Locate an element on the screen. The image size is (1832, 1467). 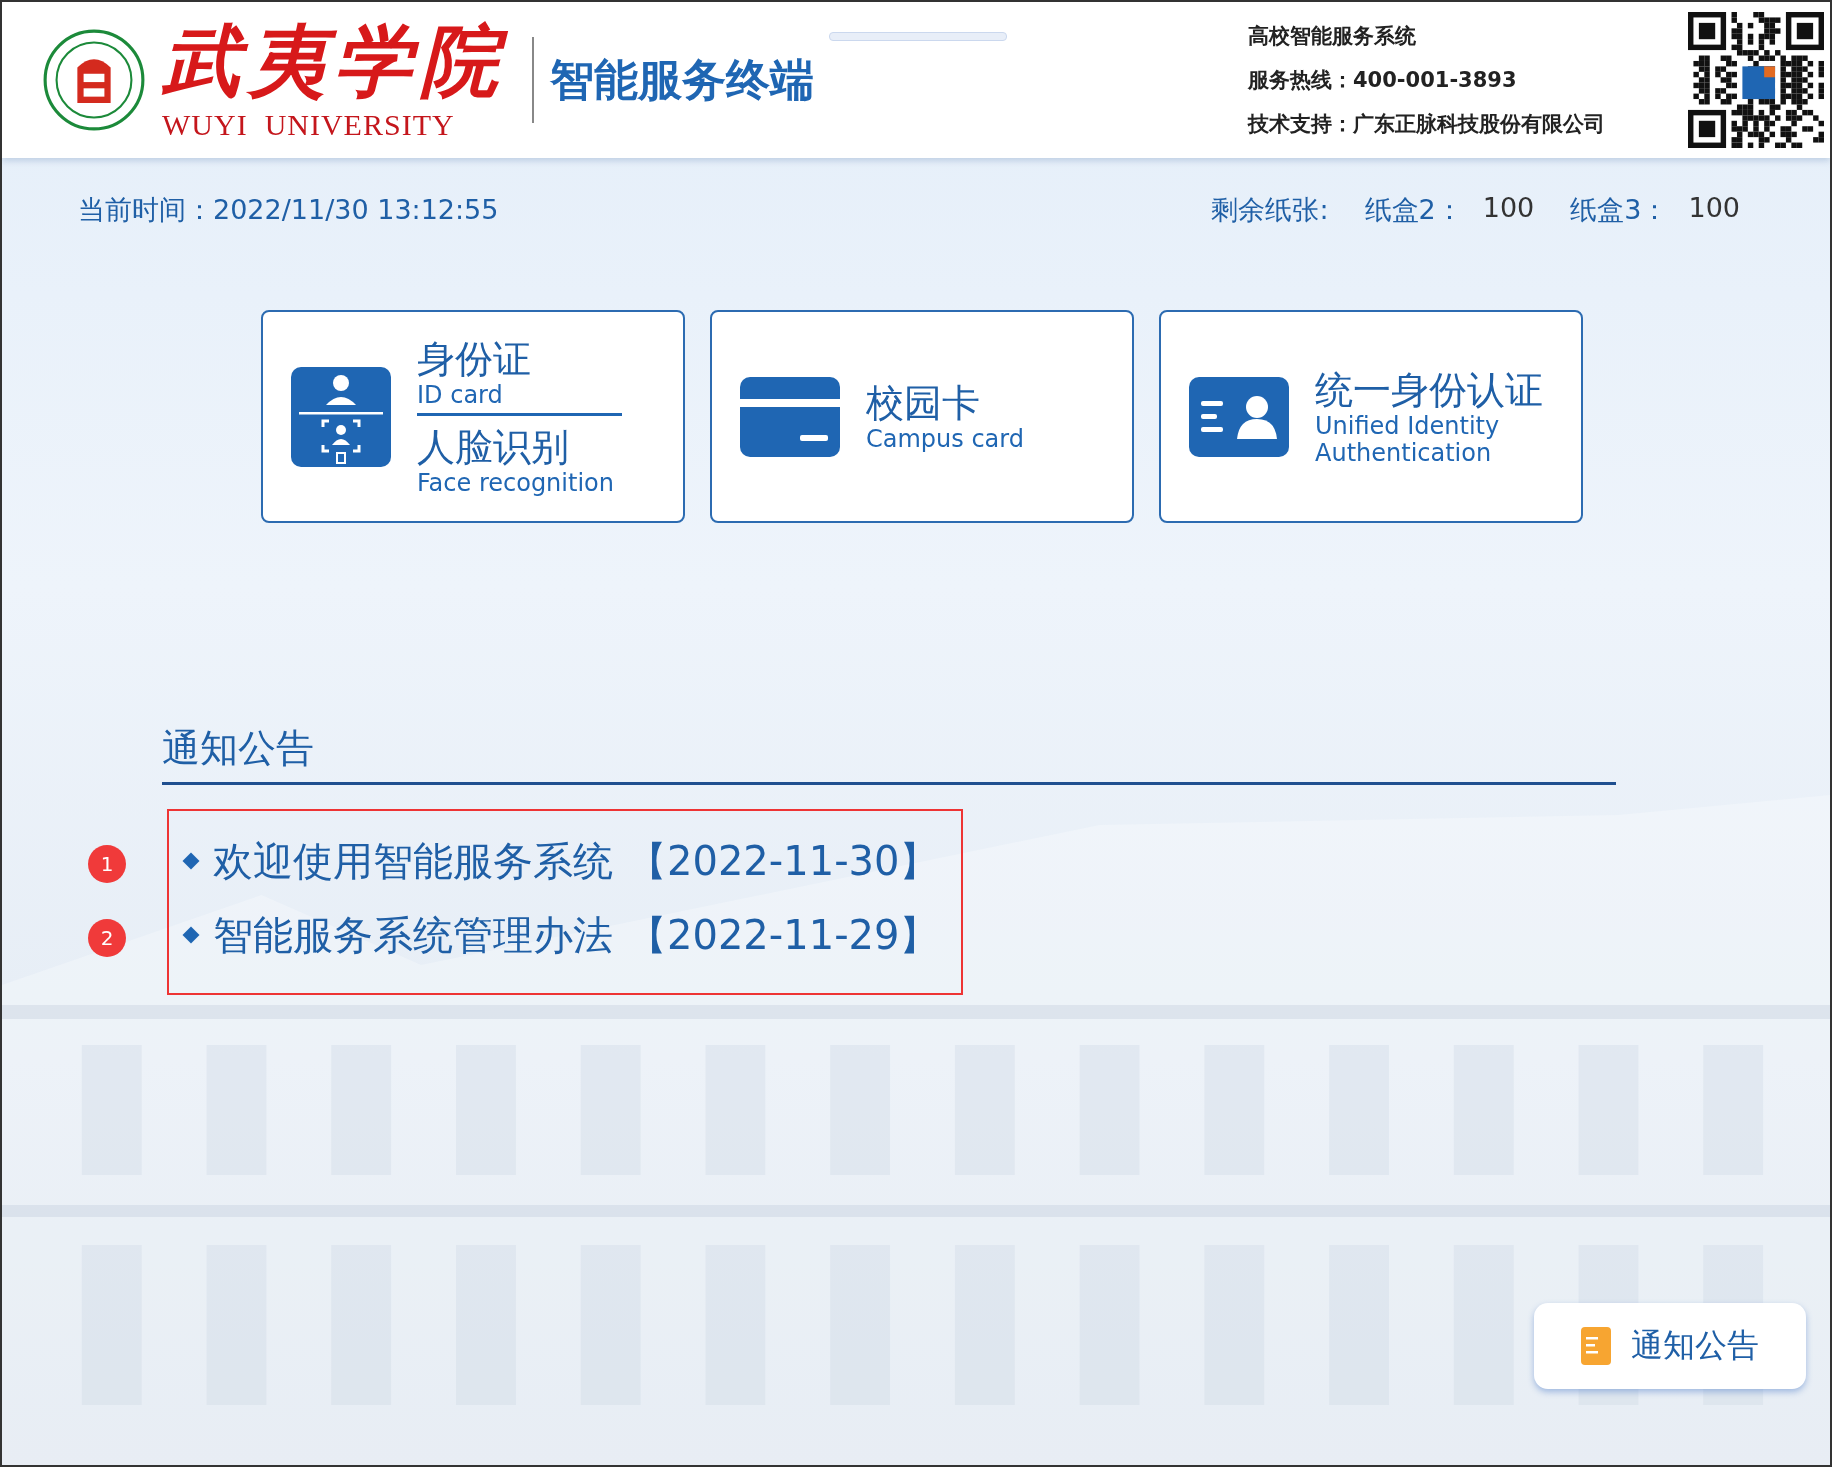
card-title: 人脸识别 is located at coordinates (493, 447).